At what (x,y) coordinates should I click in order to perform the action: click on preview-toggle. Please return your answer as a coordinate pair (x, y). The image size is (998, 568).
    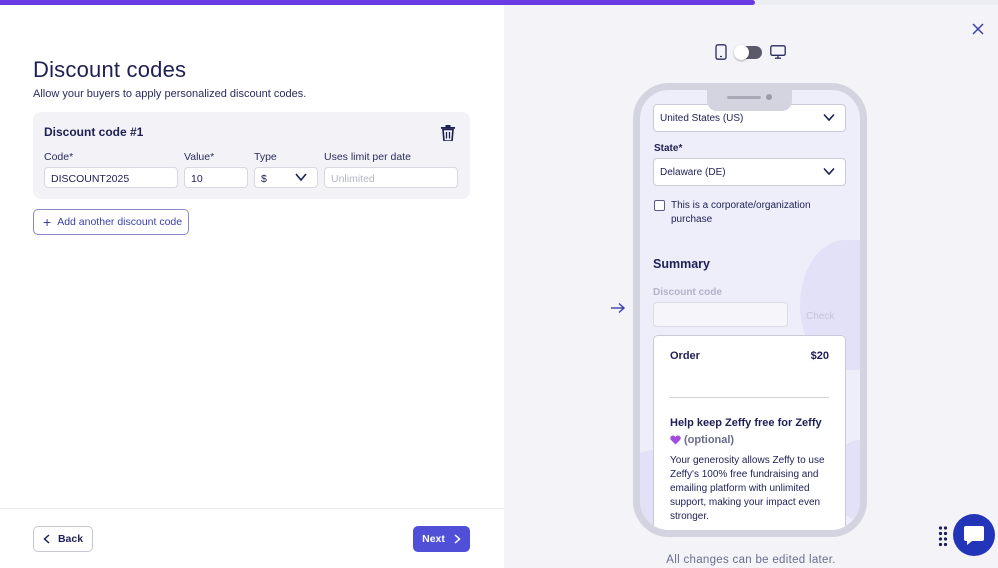
    Looking at the image, I should click on (748, 52).